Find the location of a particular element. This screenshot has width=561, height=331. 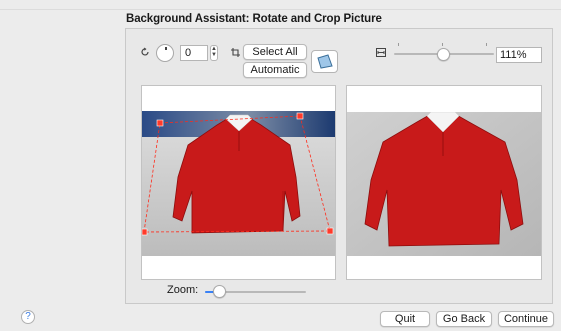

top-divider is located at coordinates (280, 9).